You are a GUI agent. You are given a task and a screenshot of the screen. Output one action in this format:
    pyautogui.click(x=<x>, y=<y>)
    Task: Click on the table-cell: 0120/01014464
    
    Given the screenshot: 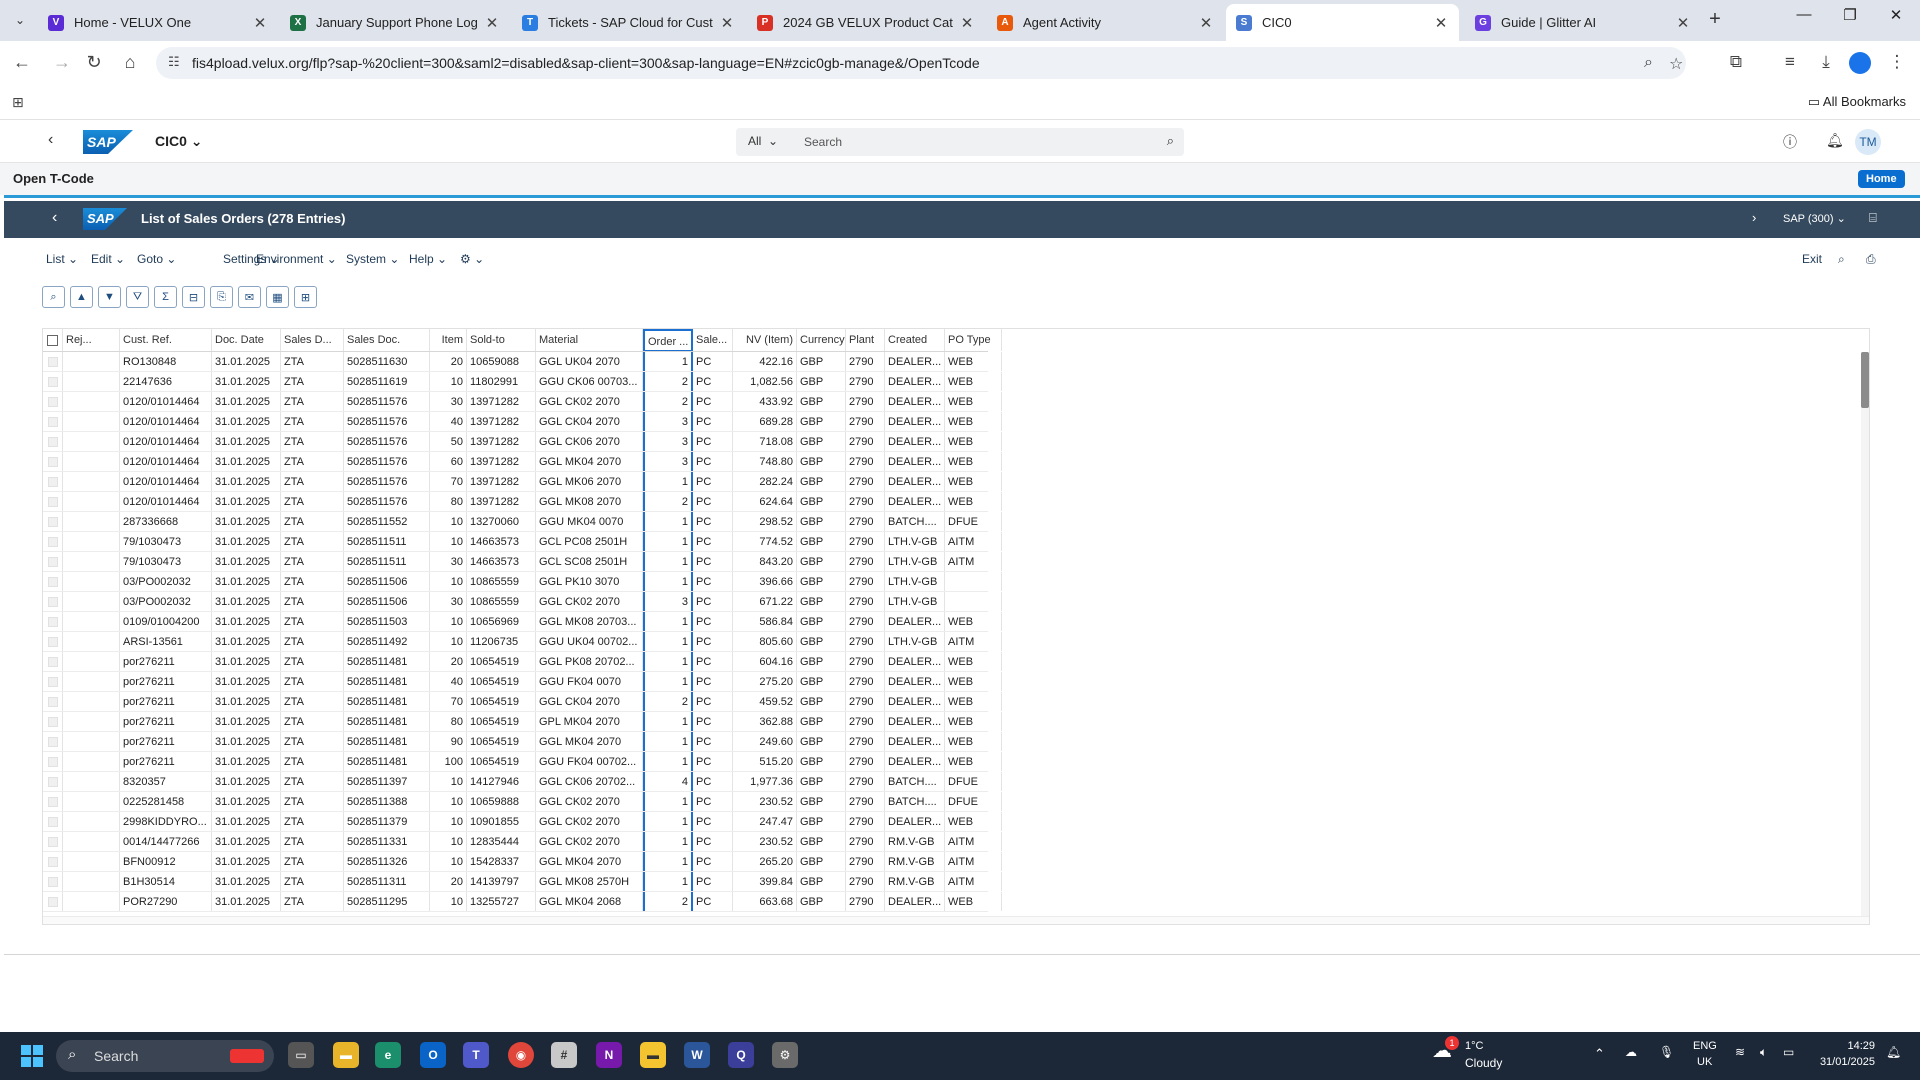 What is the action you would take?
    pyautogui.click(x=166, y=441)
    